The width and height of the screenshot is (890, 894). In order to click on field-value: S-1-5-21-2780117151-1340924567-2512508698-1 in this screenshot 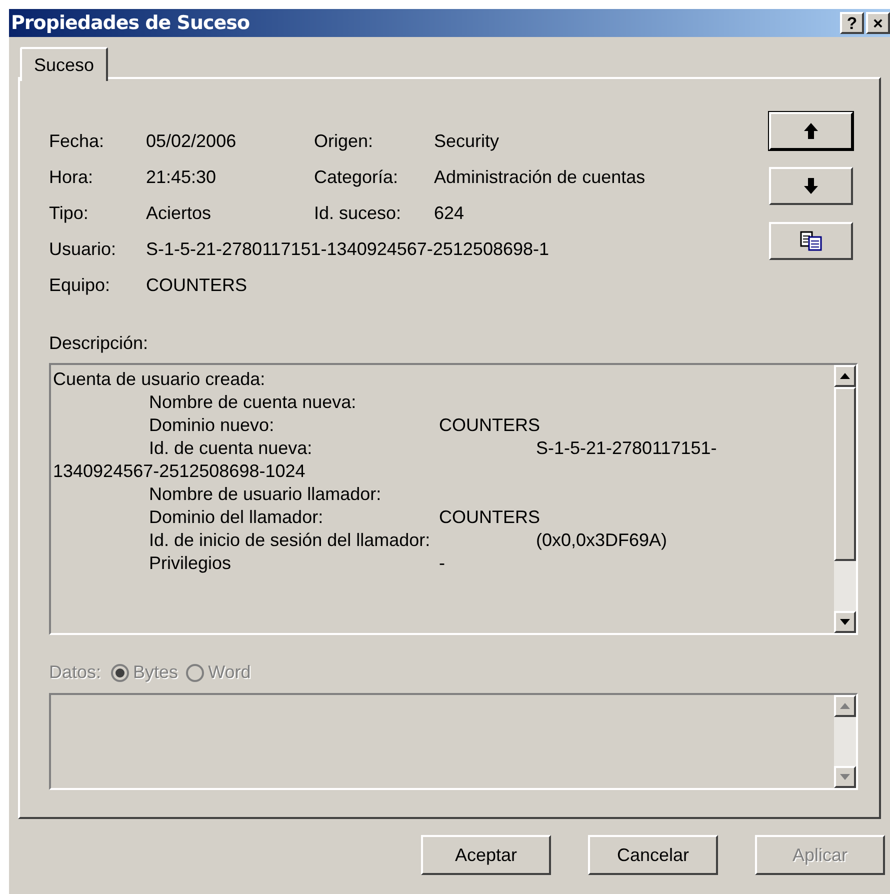, I will do `click(348, 249)`.